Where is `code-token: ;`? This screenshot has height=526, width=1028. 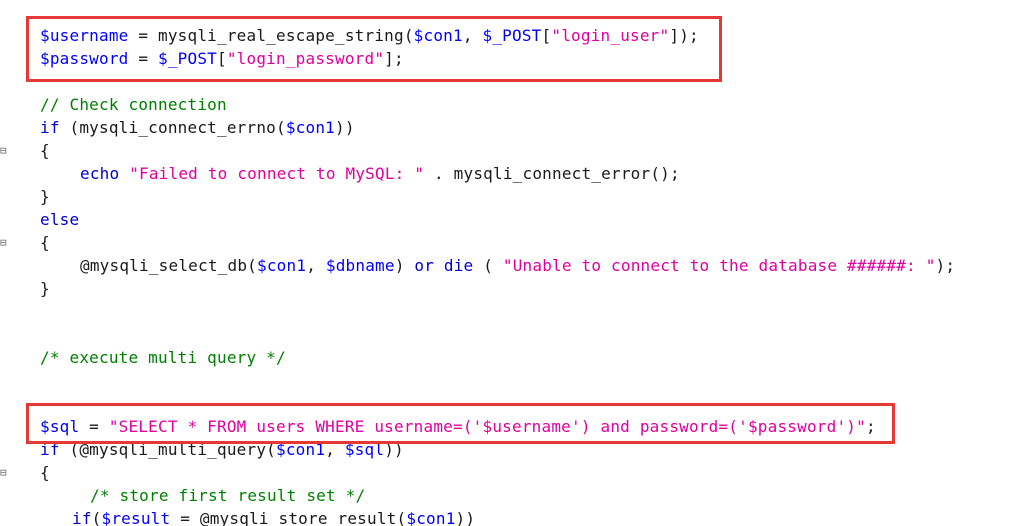 code-token: ; is located at coordinates (870, 426).